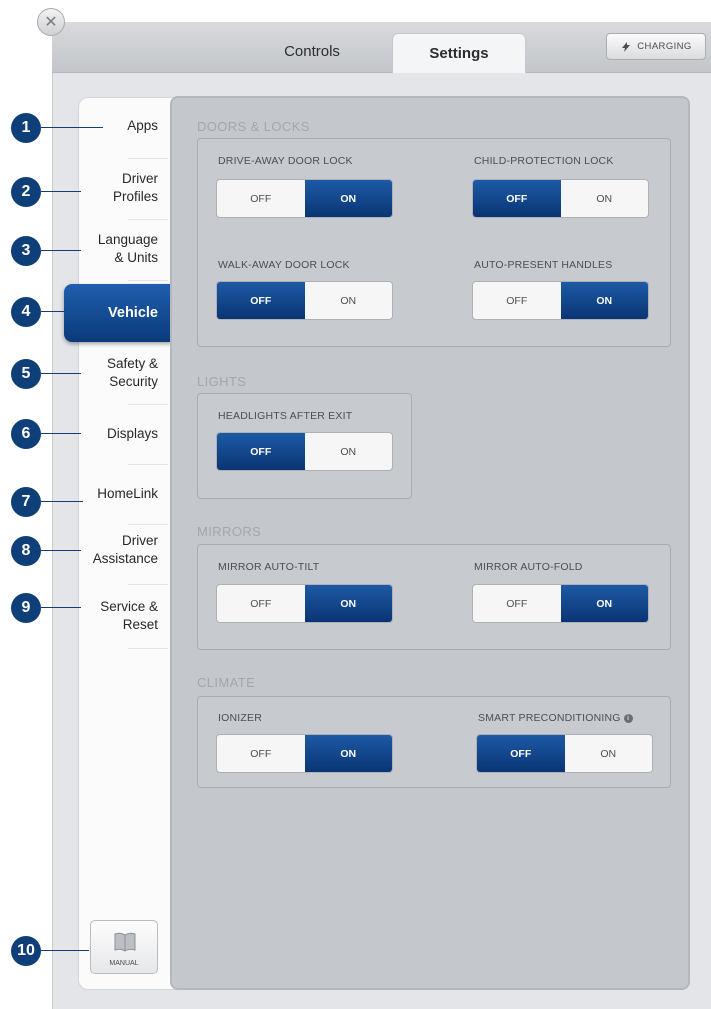 The image size is (711, 1009). Describe the element at coordinates (26, 192) in the screenshot. I see `callout-2: 2` at that location.